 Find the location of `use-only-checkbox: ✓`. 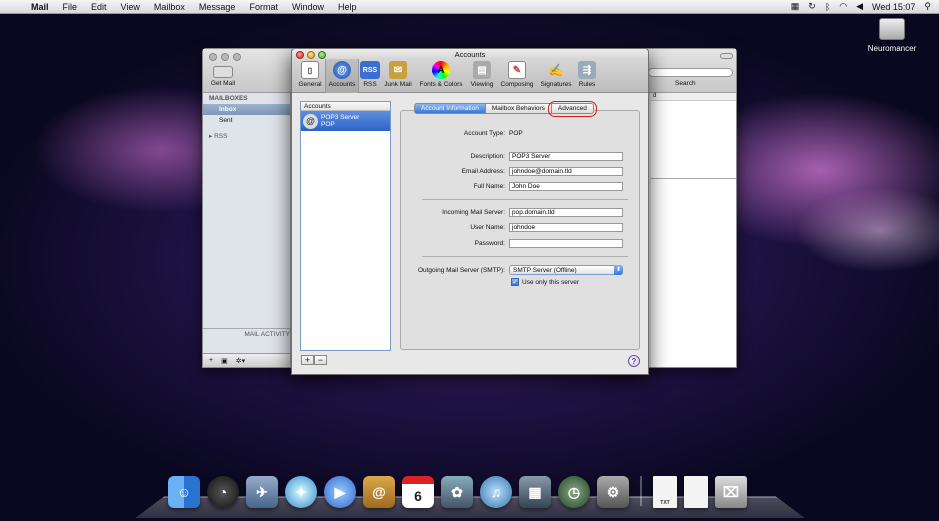

use-only-checkbox: ✓ is located at coordinates (515, 282).